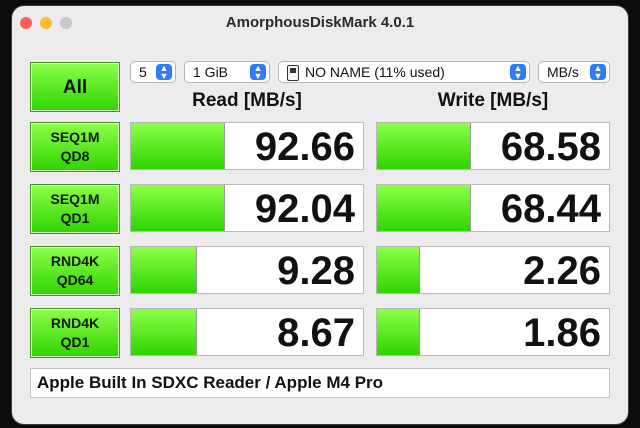 This screenshot has height=428, width=640. I want to click on test-queue-label: QD64, so click(75, 280).